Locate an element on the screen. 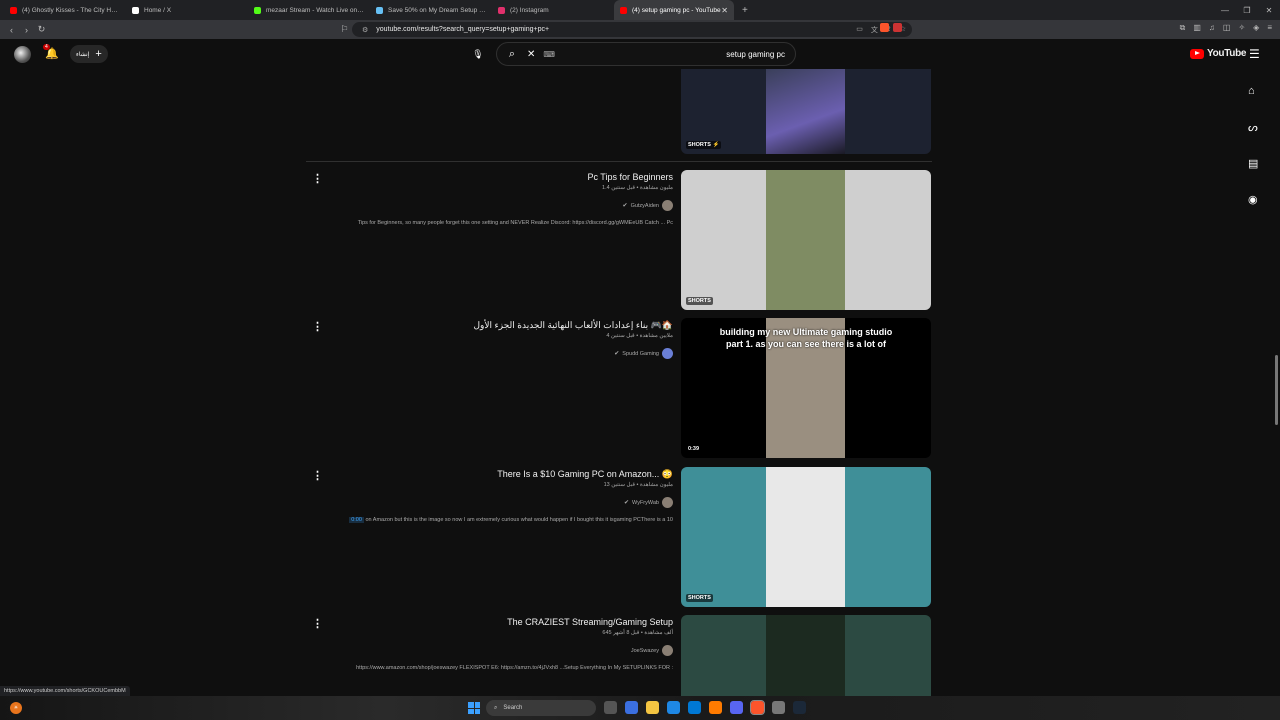 This screenshot has height=720, width=1280. windows-taskbar: ☀ ⌕ Search is located at coordinates (640, 708).